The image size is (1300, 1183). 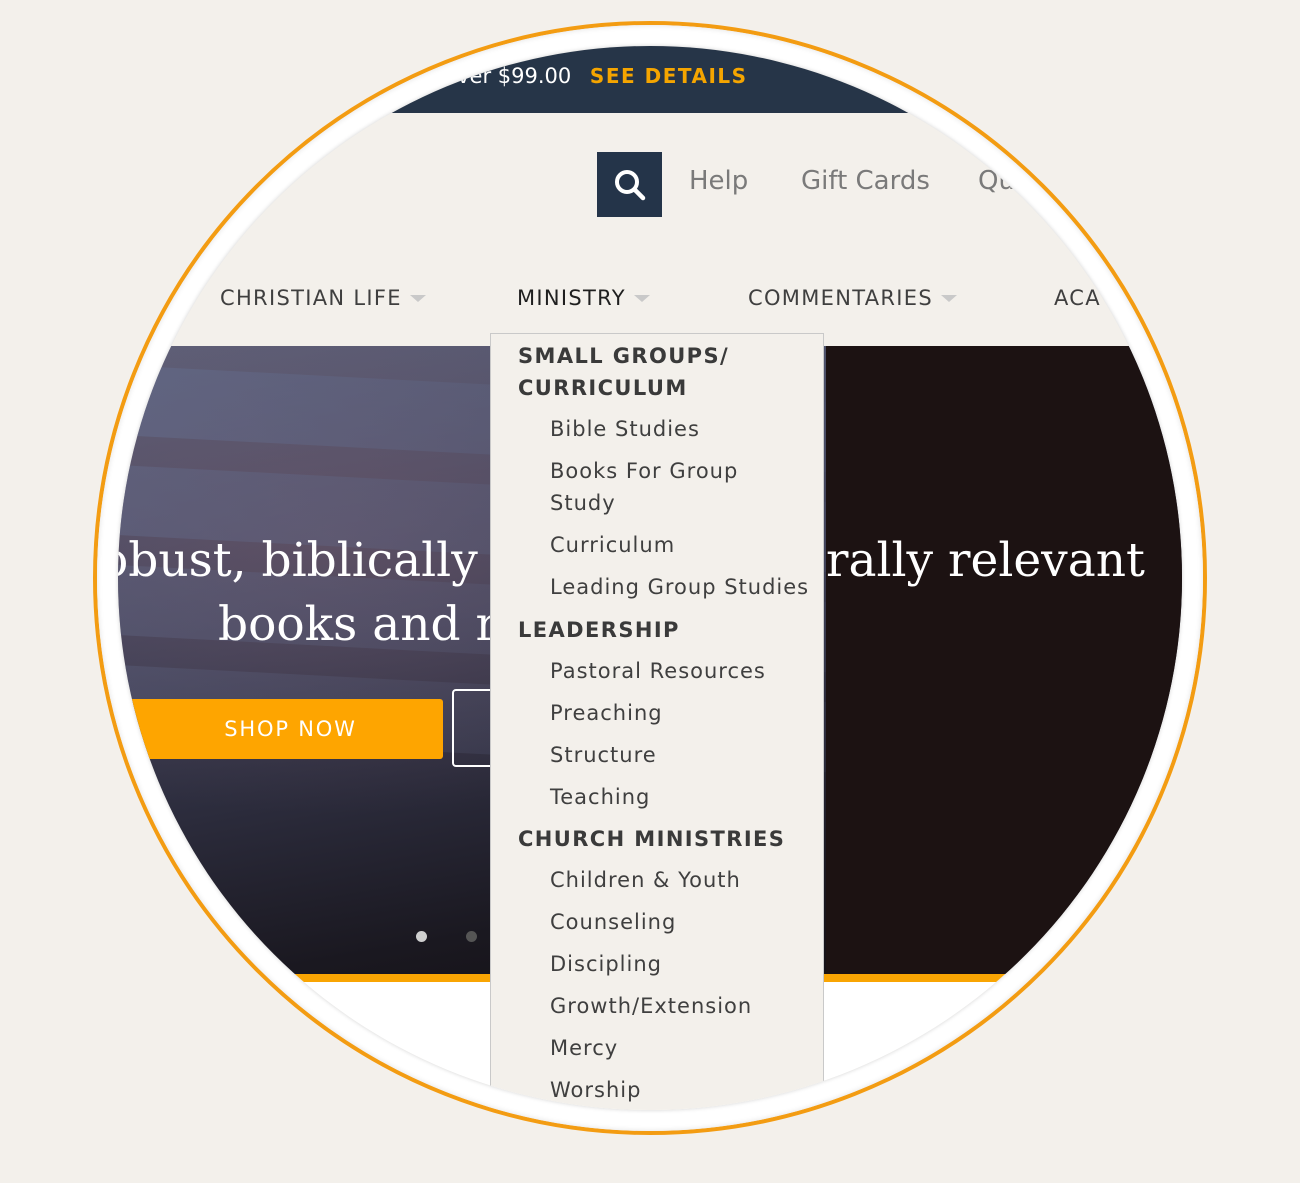 I want to click on nav-christian-life: CHRISTIAN LIFE, so click(x=323, y=298).